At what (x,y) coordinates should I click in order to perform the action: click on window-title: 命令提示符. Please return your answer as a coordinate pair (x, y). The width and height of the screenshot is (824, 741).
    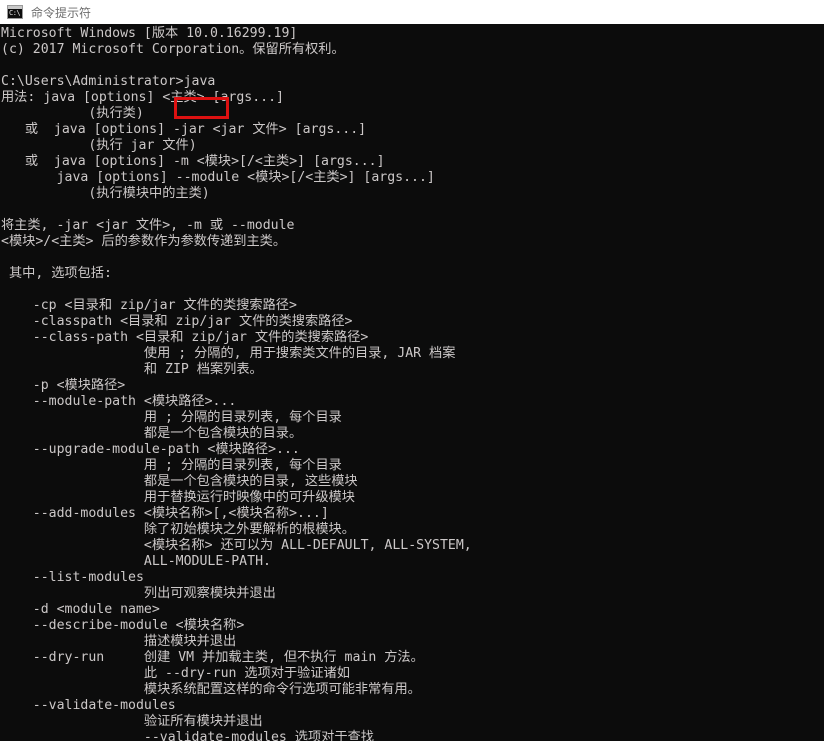
    Looking at the image, I should click on (61, 12).